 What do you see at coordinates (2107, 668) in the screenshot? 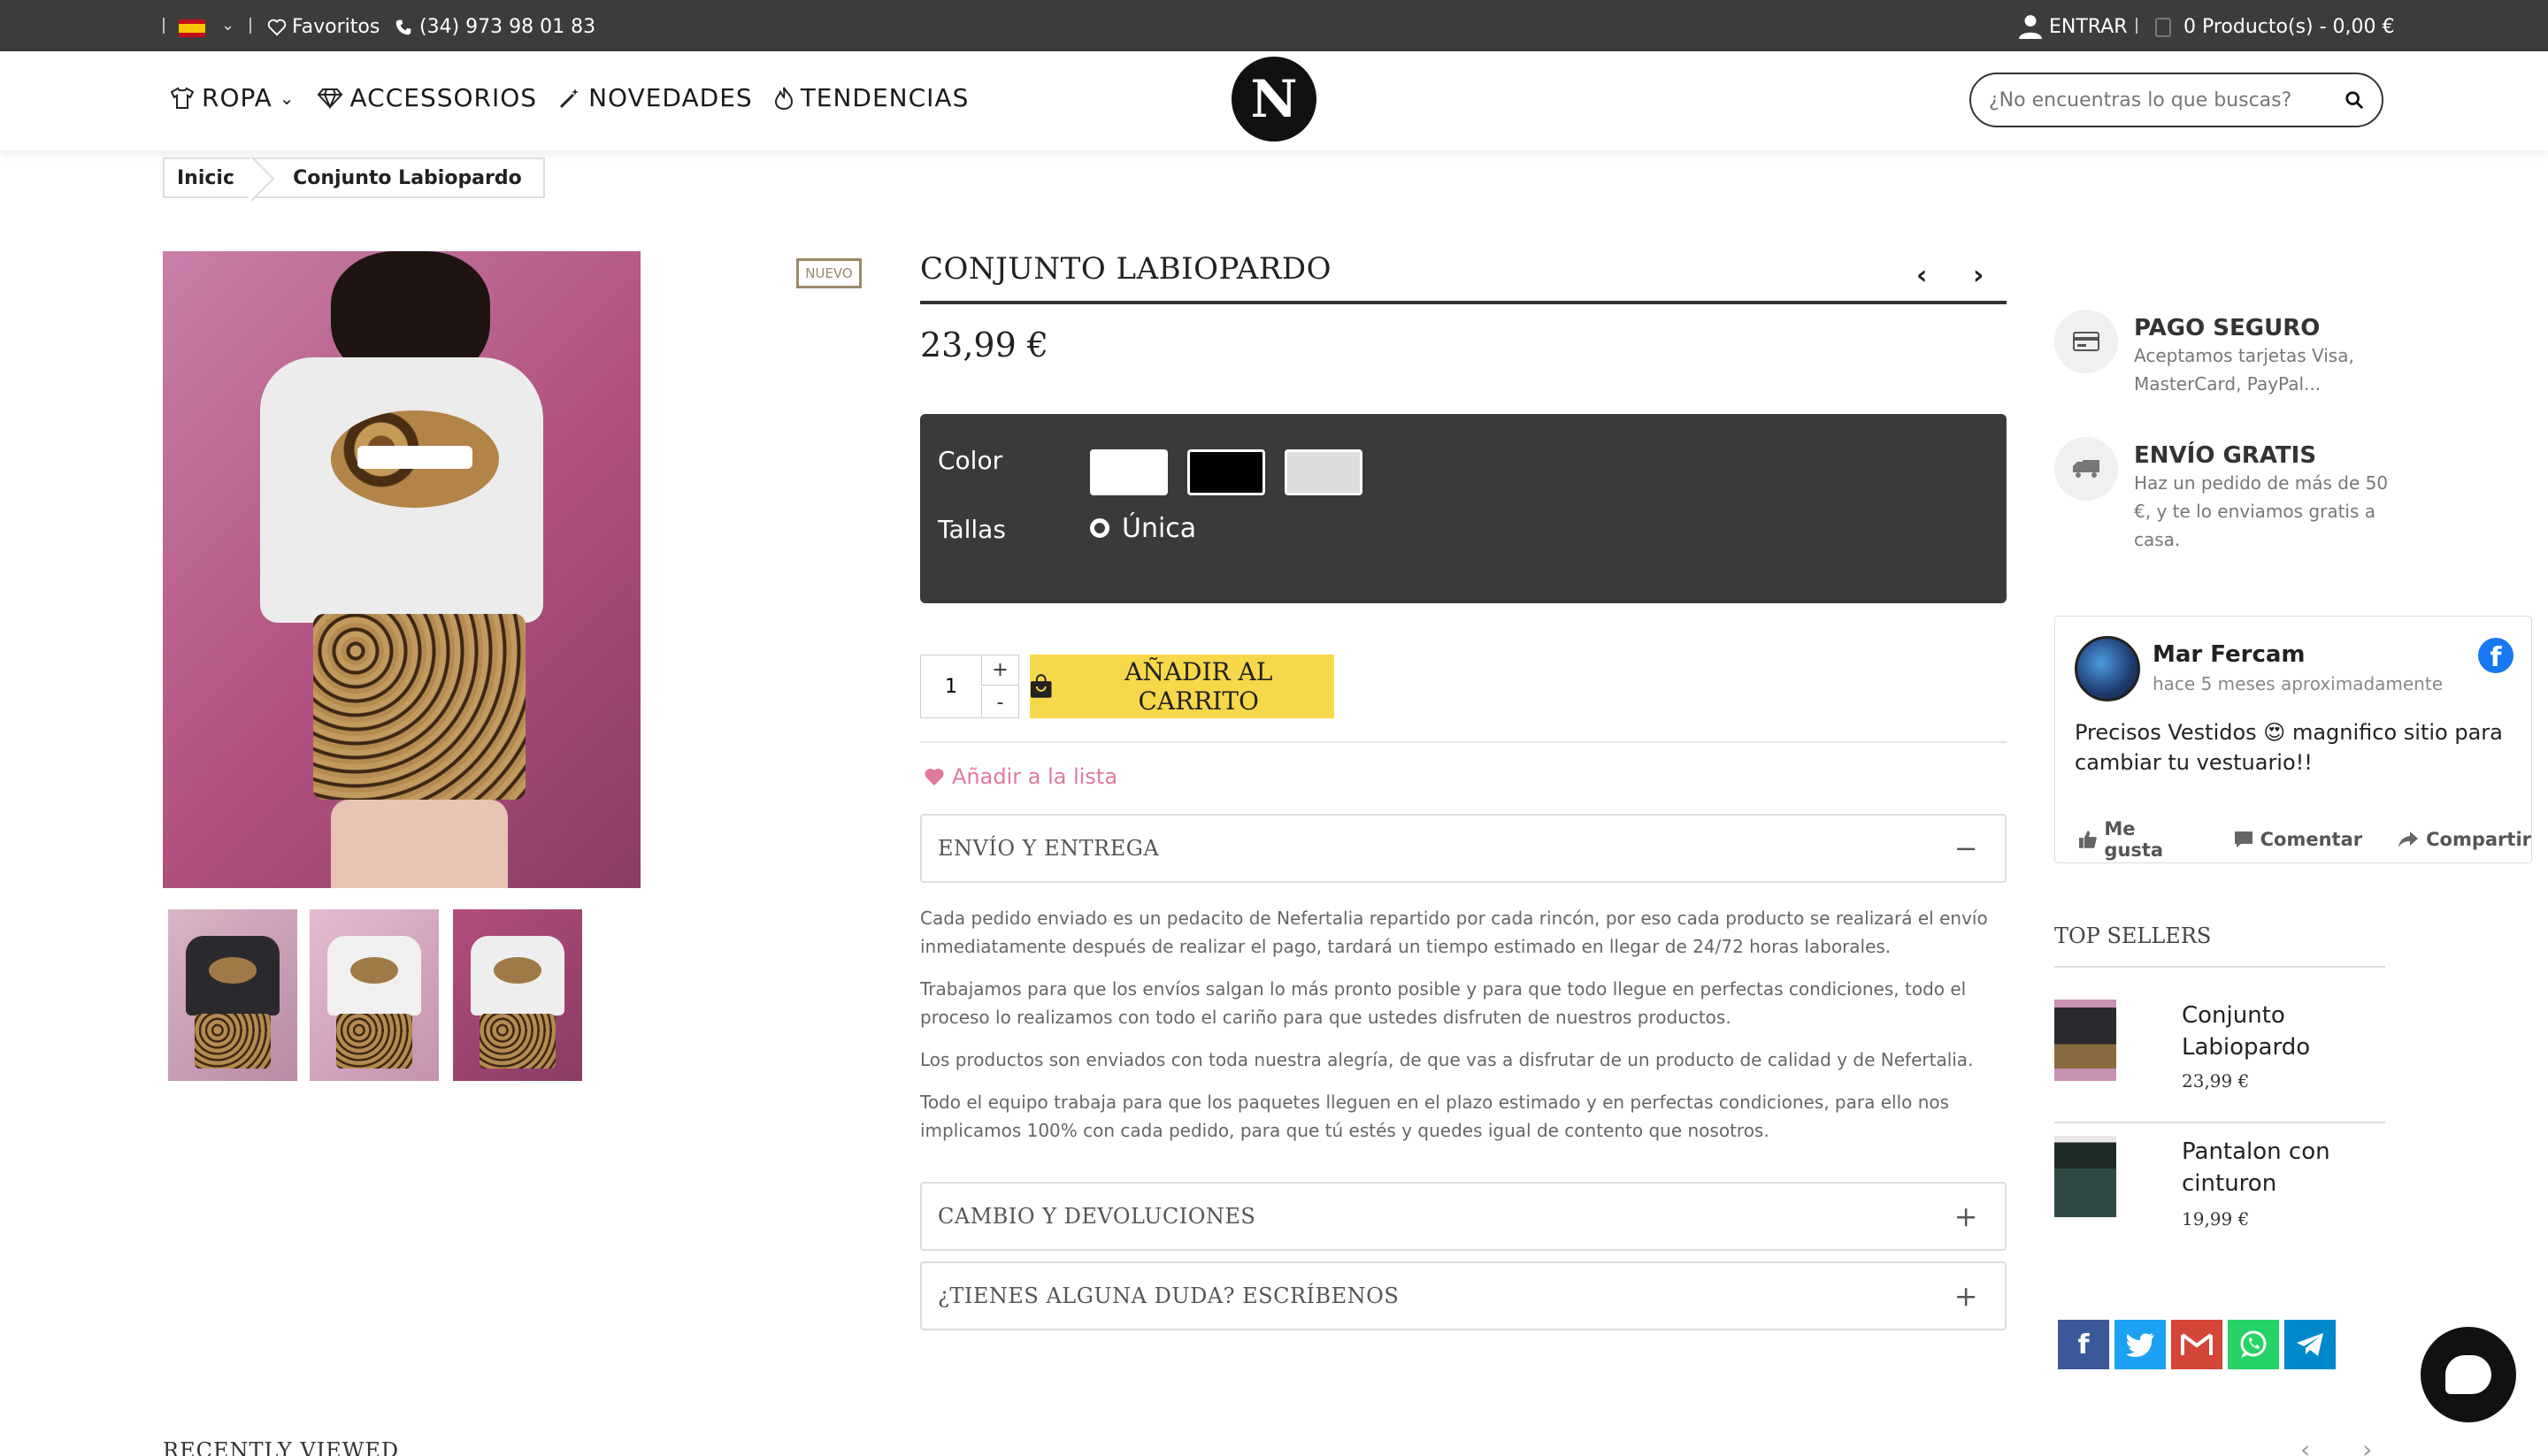
I see `avatar` at bounding box center [2107, 668].